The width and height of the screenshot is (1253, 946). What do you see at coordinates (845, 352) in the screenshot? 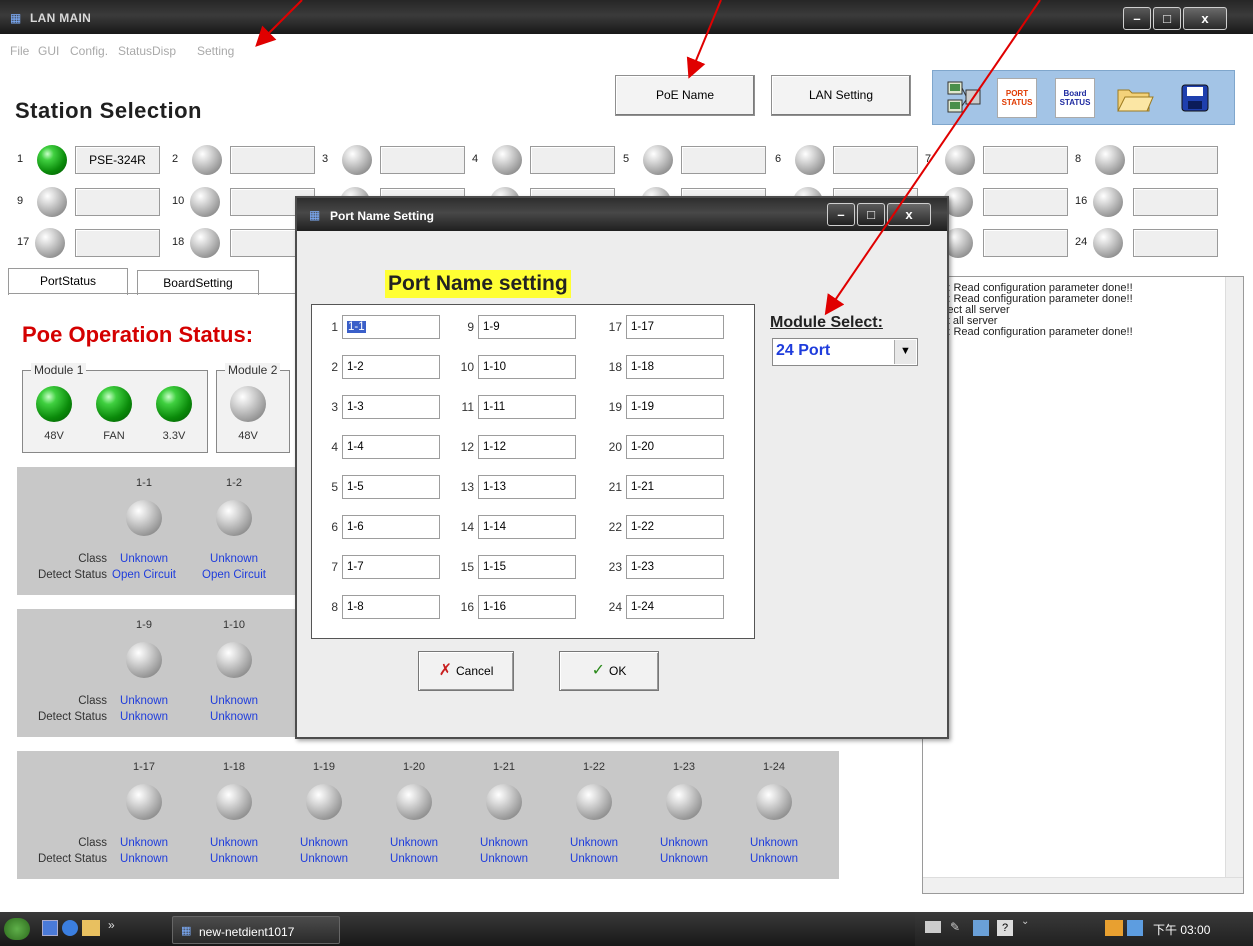
I see `module-select-dropdown: 24 Port ▼` at bounding box center [845, 352].